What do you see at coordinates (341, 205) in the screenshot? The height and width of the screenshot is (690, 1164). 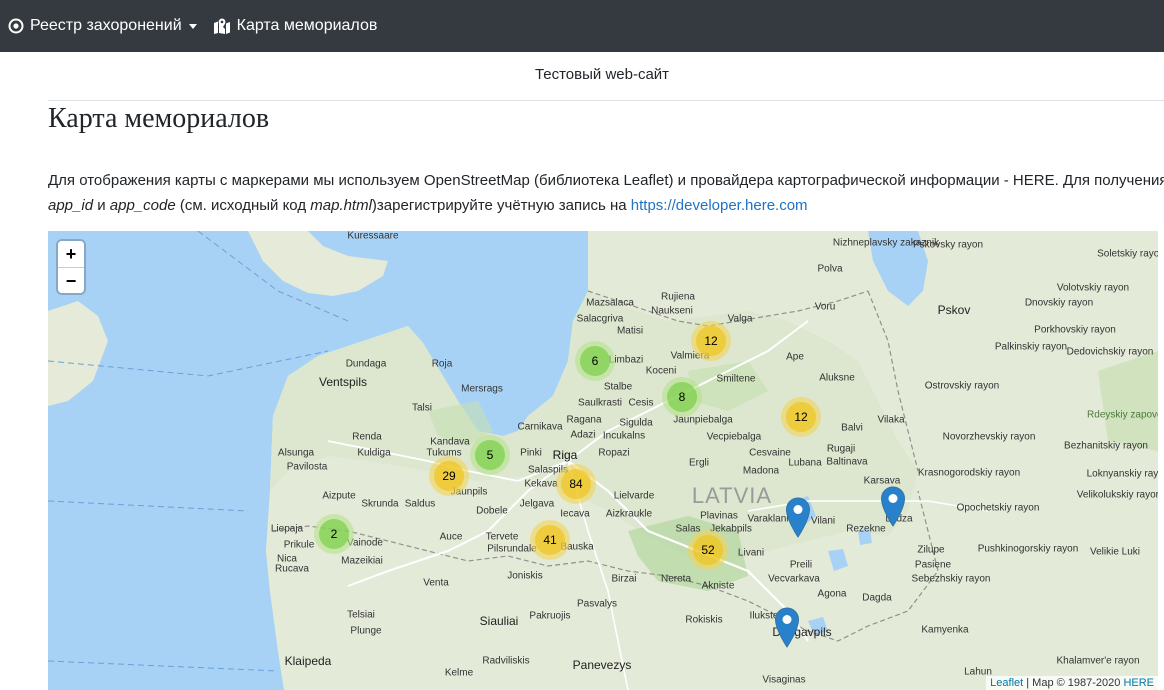 I see `map-html-term: map.html` at bounding box center [341, 205].